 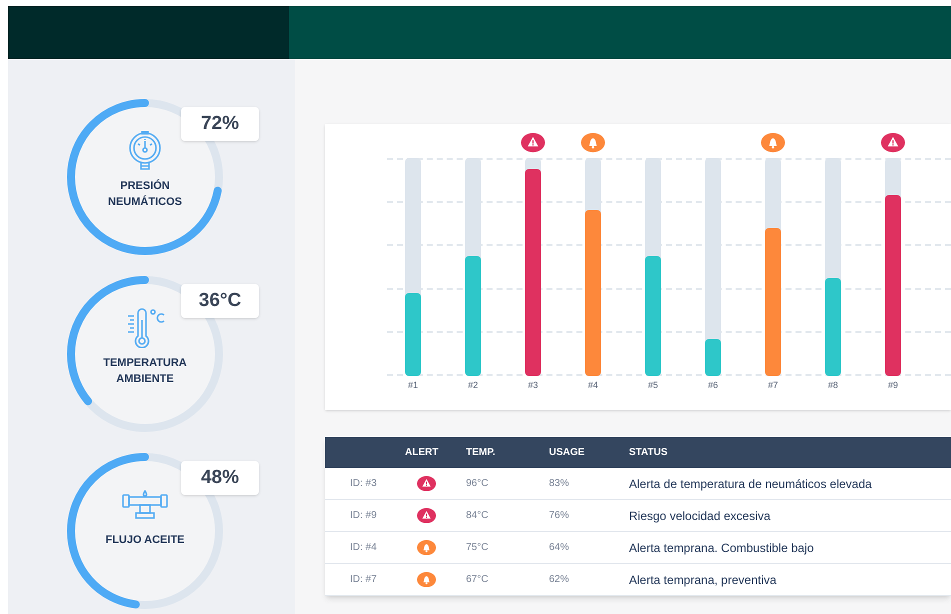 I want to click on usage-cell: 62%, so click(x=559, y=579).